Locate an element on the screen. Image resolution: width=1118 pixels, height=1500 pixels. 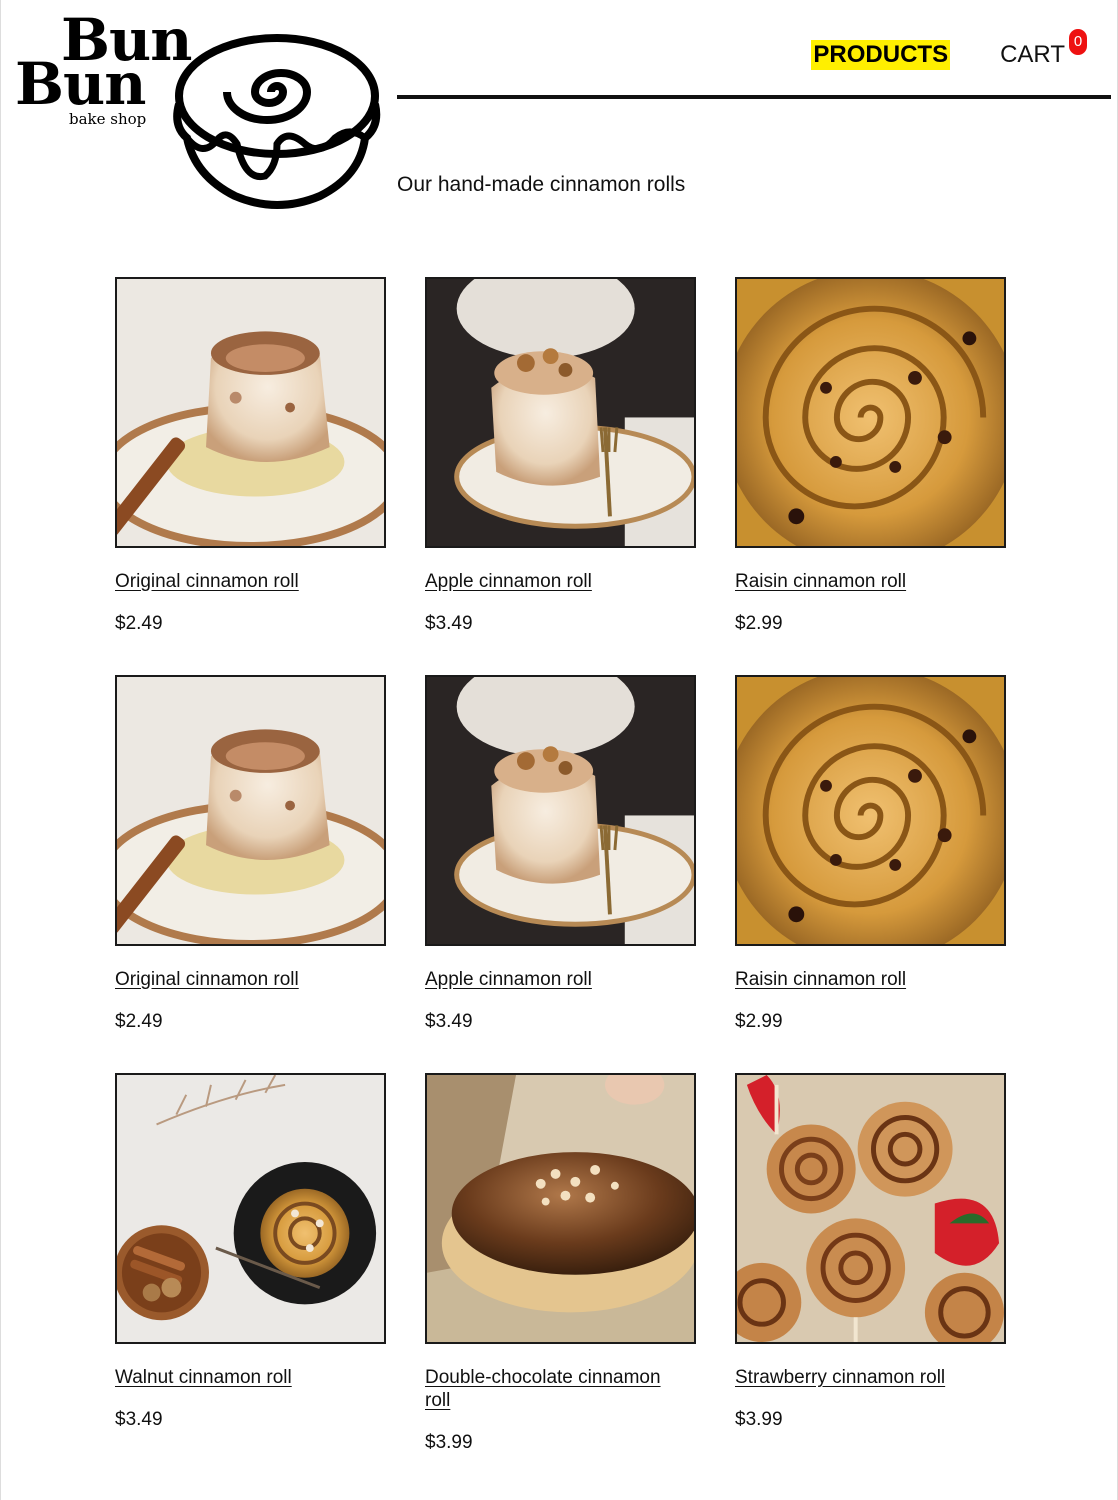
main-nav: PRODUCTS CART 0 is located at coordinates (949, 49).